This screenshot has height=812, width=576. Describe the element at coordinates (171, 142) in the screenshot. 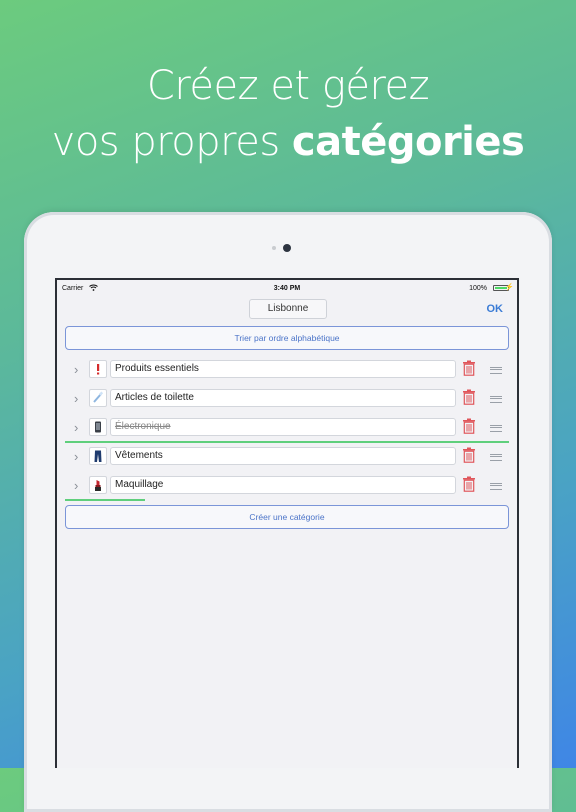

I see `headline-line-2-prefix: vos propres` at that location.